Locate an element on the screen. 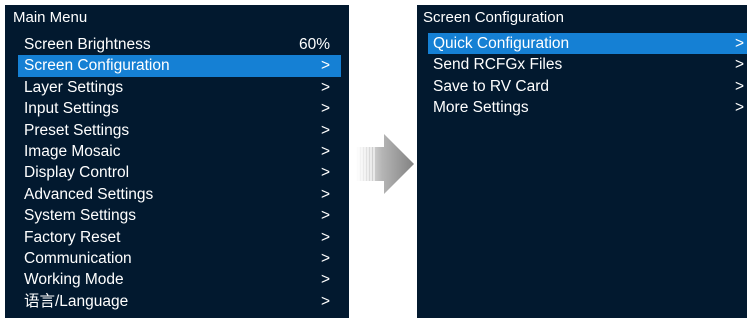  menu-item-label: Working Mode is located at coordinates (74, 280).